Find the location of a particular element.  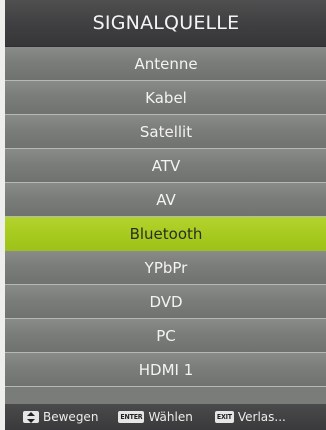

source-item-av: AV is located at coordinates (165, 200).